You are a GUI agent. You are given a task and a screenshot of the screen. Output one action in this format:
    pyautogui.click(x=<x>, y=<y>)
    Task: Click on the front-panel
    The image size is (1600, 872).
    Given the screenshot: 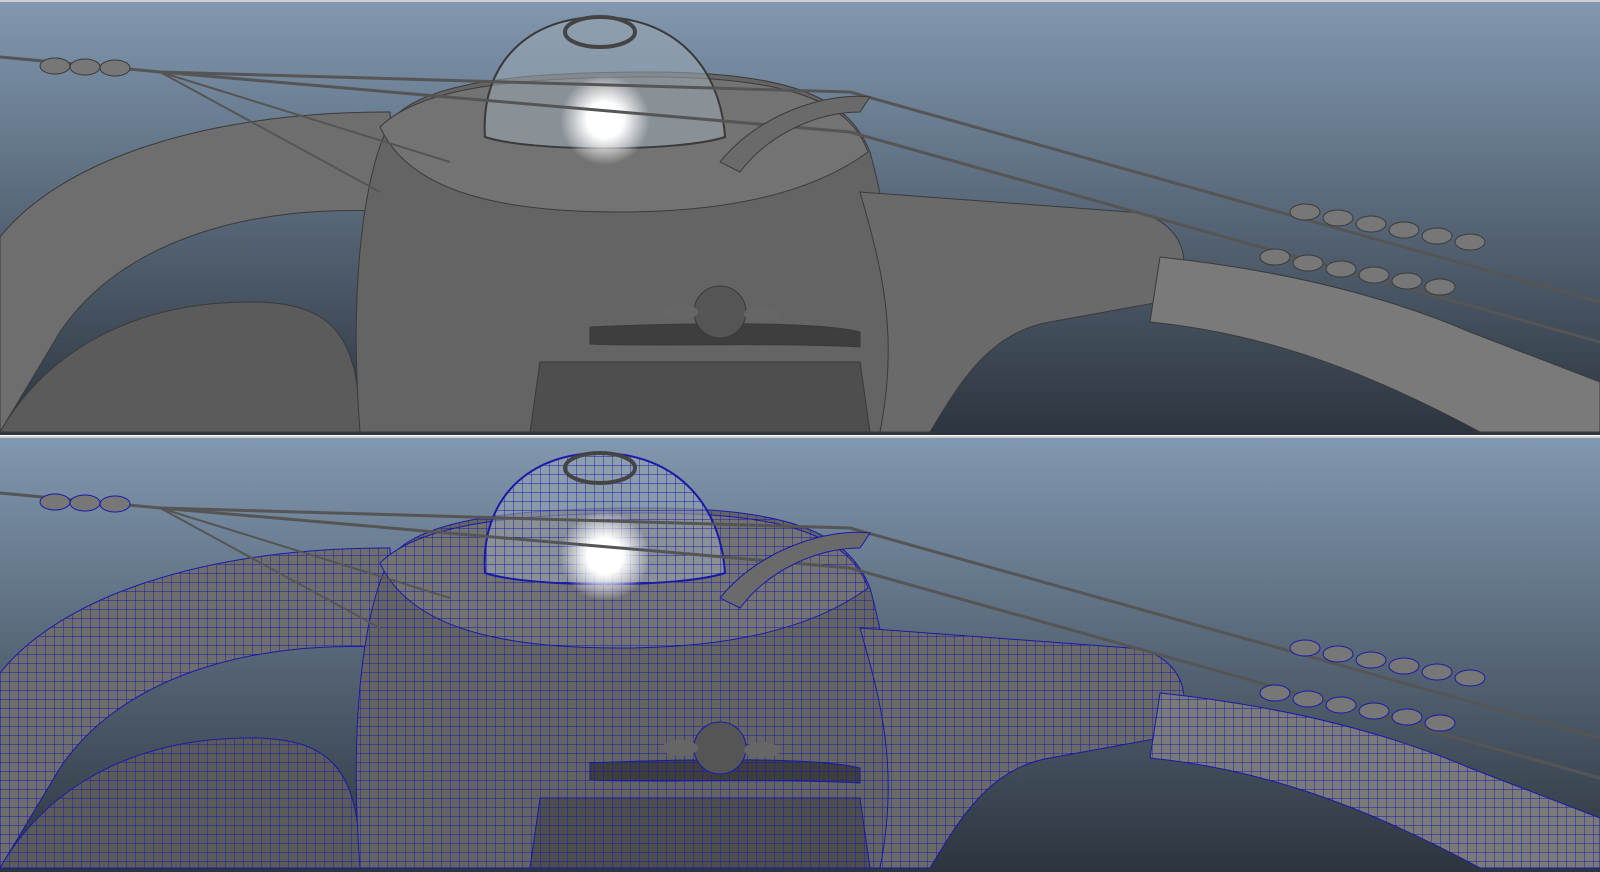 What is the action you would take?
    pyautogui.click(x=700, y=397)
    